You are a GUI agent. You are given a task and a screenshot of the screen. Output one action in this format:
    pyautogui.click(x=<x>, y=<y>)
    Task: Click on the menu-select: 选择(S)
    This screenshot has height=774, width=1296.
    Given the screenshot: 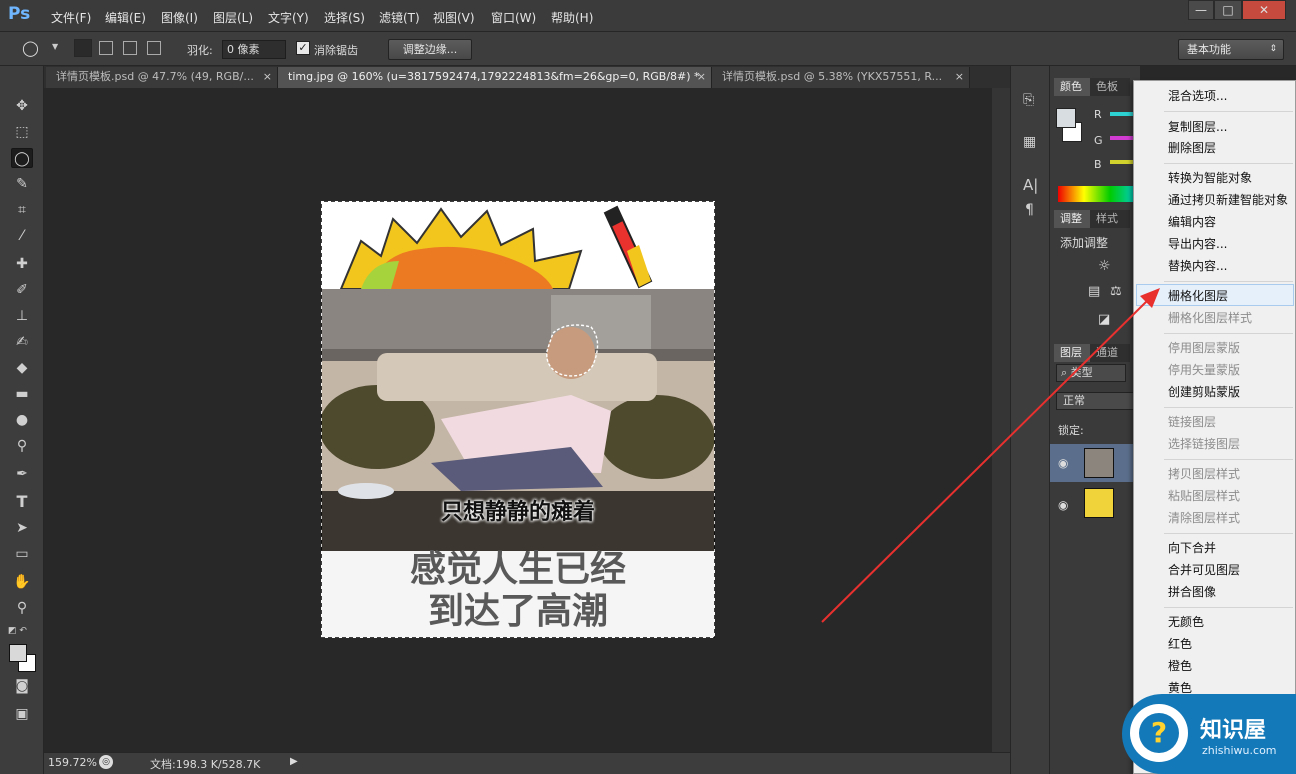 What is the action you would take?
    pyautogui.click(x=344, y=17)
    